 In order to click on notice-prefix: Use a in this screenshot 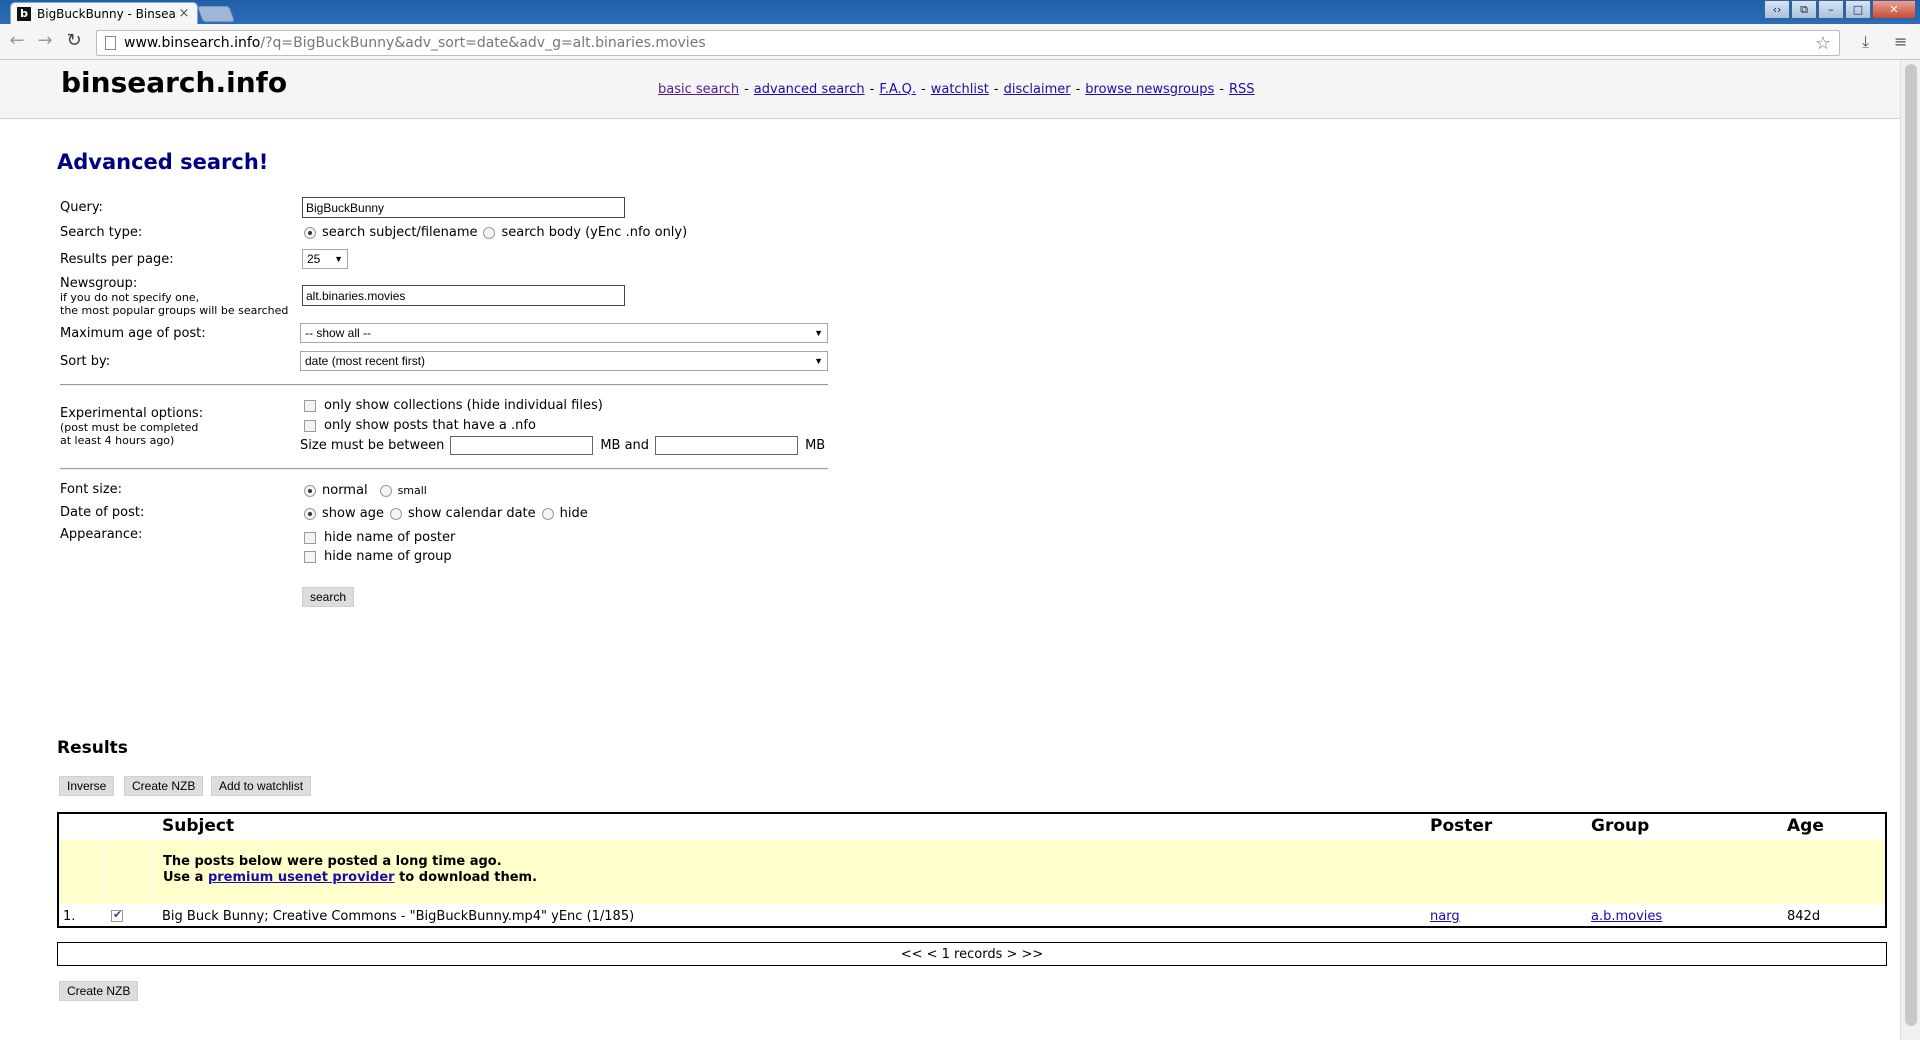, I will do `click(183, 877)`.